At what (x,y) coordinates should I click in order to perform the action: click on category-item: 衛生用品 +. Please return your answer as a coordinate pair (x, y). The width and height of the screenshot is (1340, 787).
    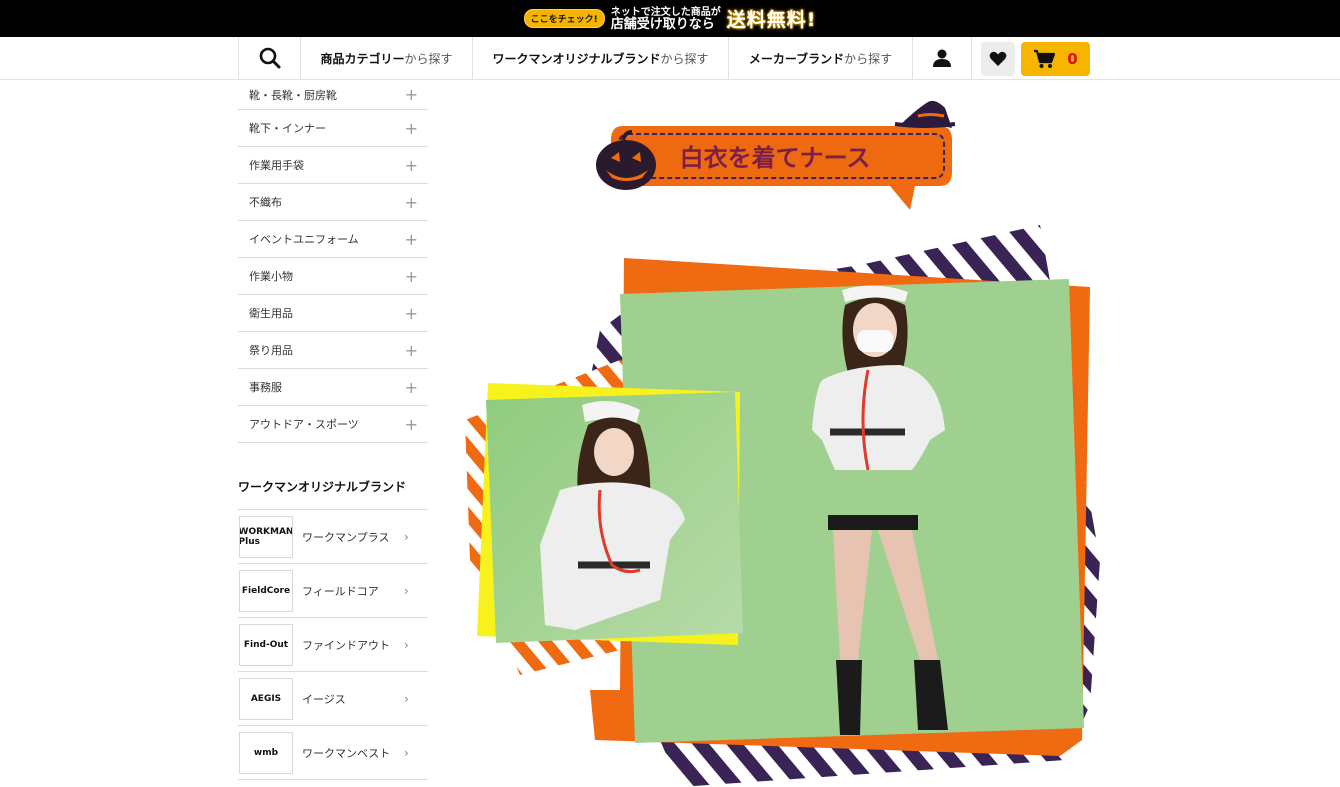
    Looking at the image, I should click on (333, 313).